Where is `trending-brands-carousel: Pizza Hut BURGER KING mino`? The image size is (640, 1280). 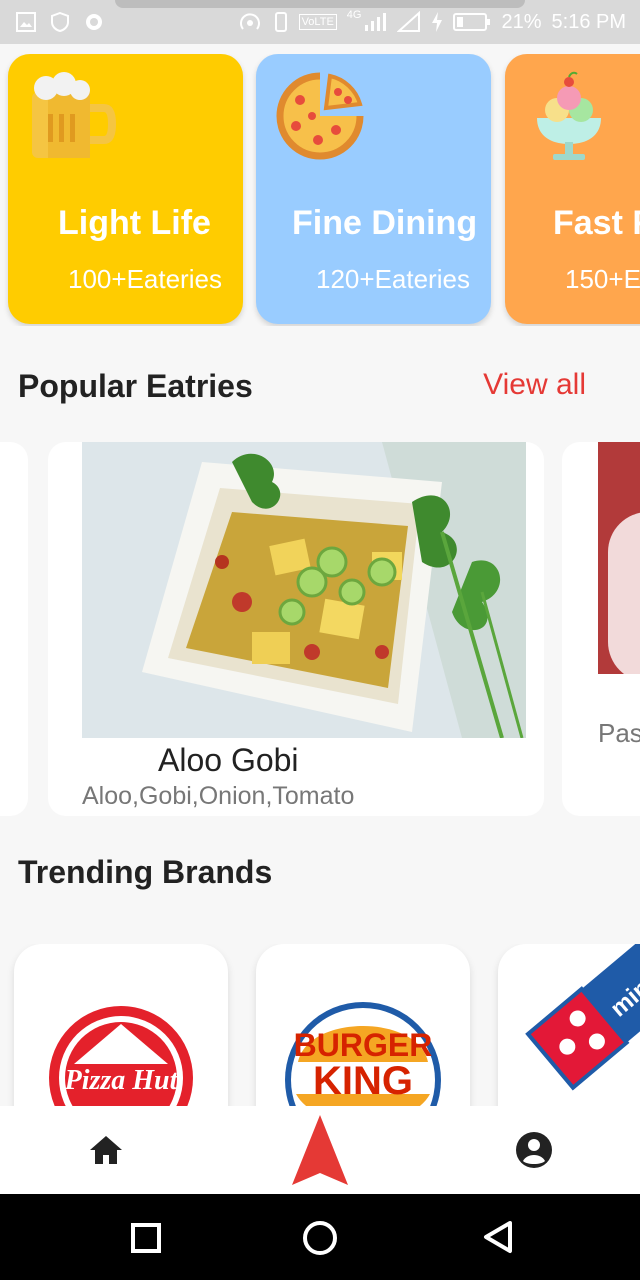
trending-brands-carousel: Pizza Hut BURGER KING mino is located at coordinates (320, 1025).